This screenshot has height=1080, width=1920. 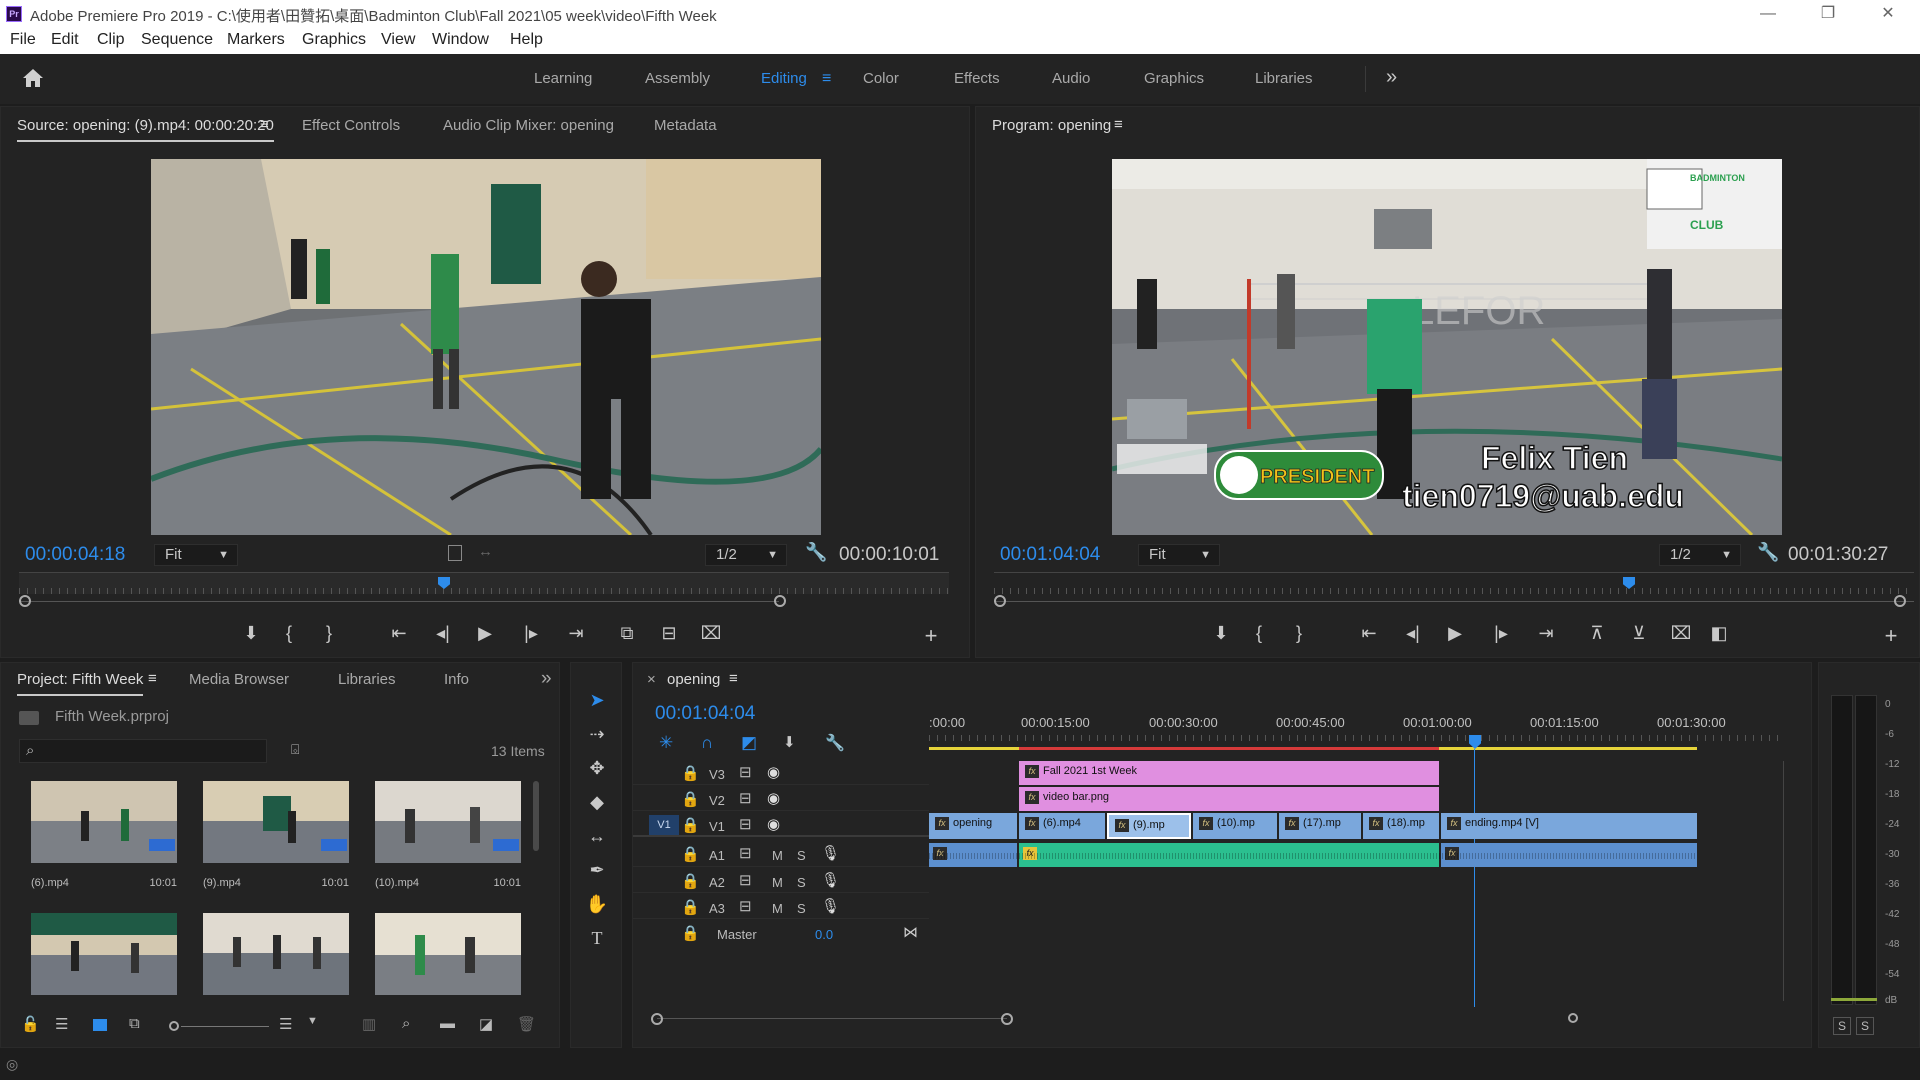 I want to click on list-item: (6).mp4 10:01, so click(x=104, y=835).